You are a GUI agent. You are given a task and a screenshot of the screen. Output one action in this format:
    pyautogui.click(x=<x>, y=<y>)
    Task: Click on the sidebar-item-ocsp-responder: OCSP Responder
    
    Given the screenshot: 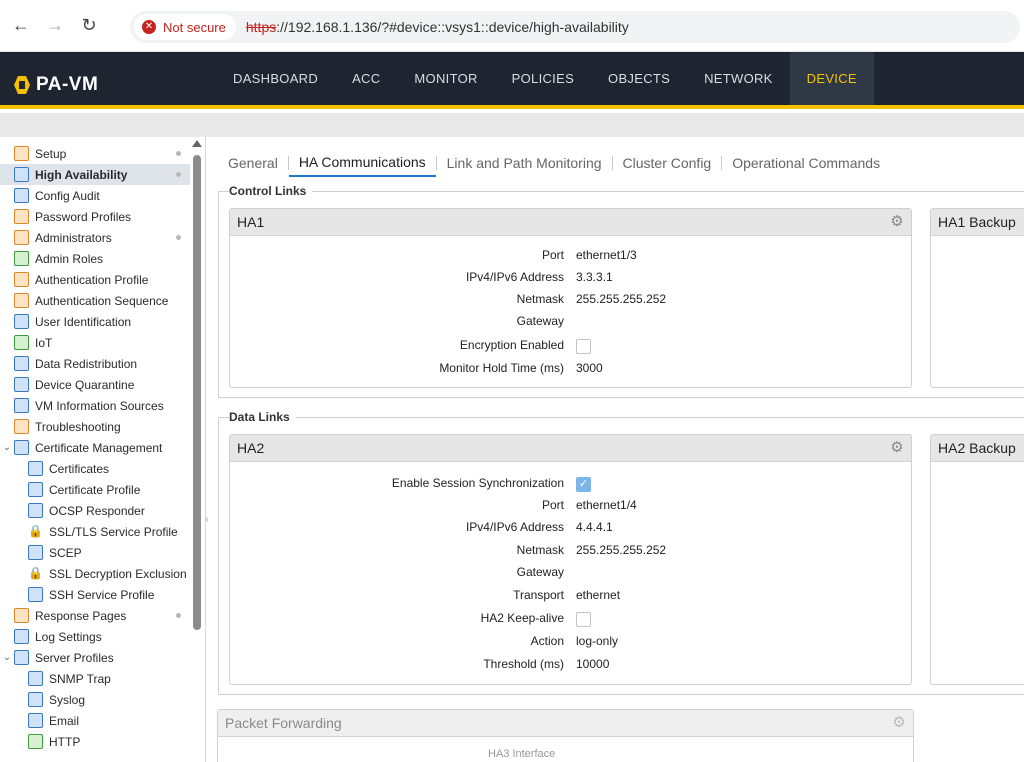 What is the action you would take?
    pyautogui.click(x=86, y=510)
    